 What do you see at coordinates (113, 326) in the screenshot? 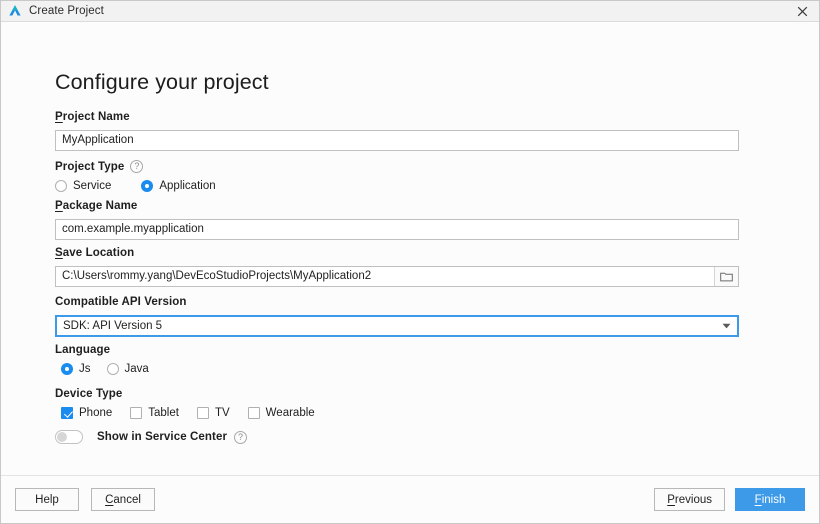
I see `api-version-value: SDK: API Version 5` at bounding box center [113, 326].